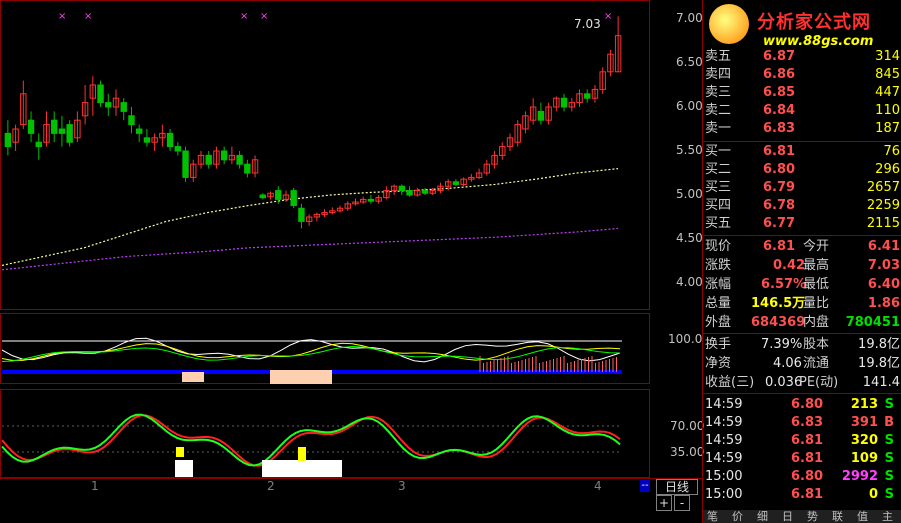 Image resolution: width=901 pixels, height=523 pixels. Describe the element at coordinates (779, 128) in the screenshot. I see `ask-price: 6.83` at that location.